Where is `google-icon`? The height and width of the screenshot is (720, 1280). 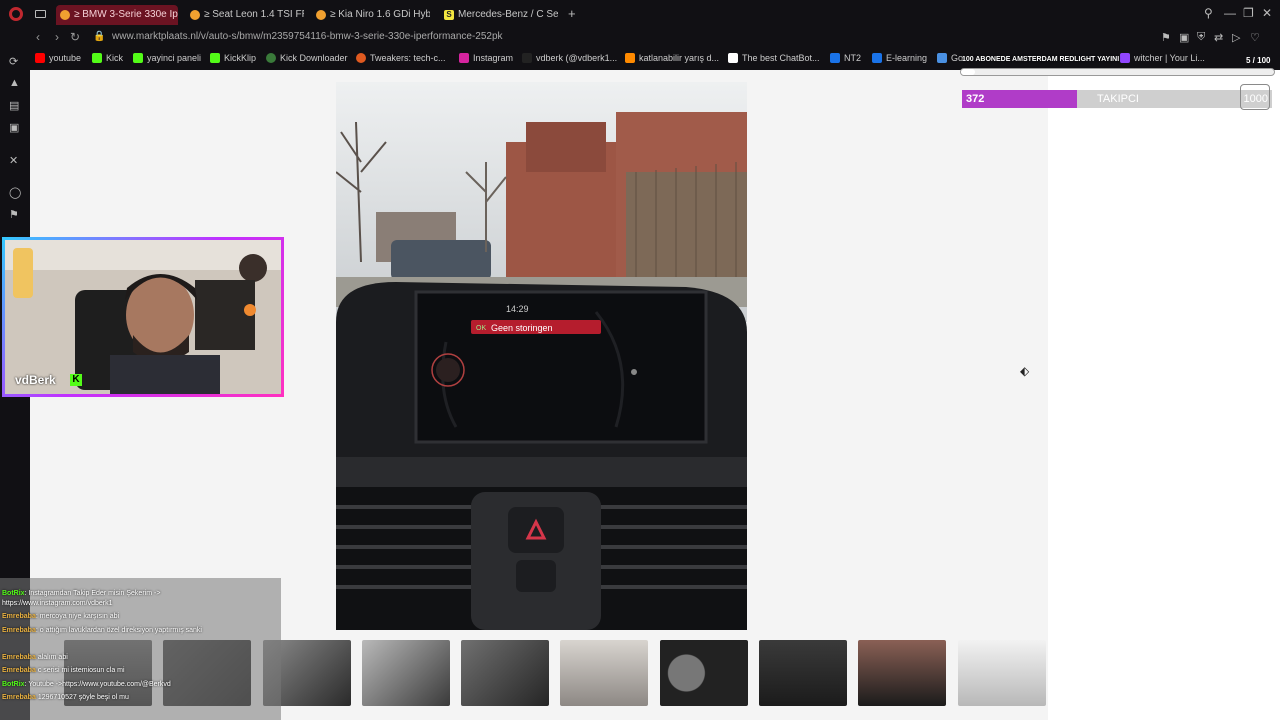 google-icon is located at coordinates (942, 58).